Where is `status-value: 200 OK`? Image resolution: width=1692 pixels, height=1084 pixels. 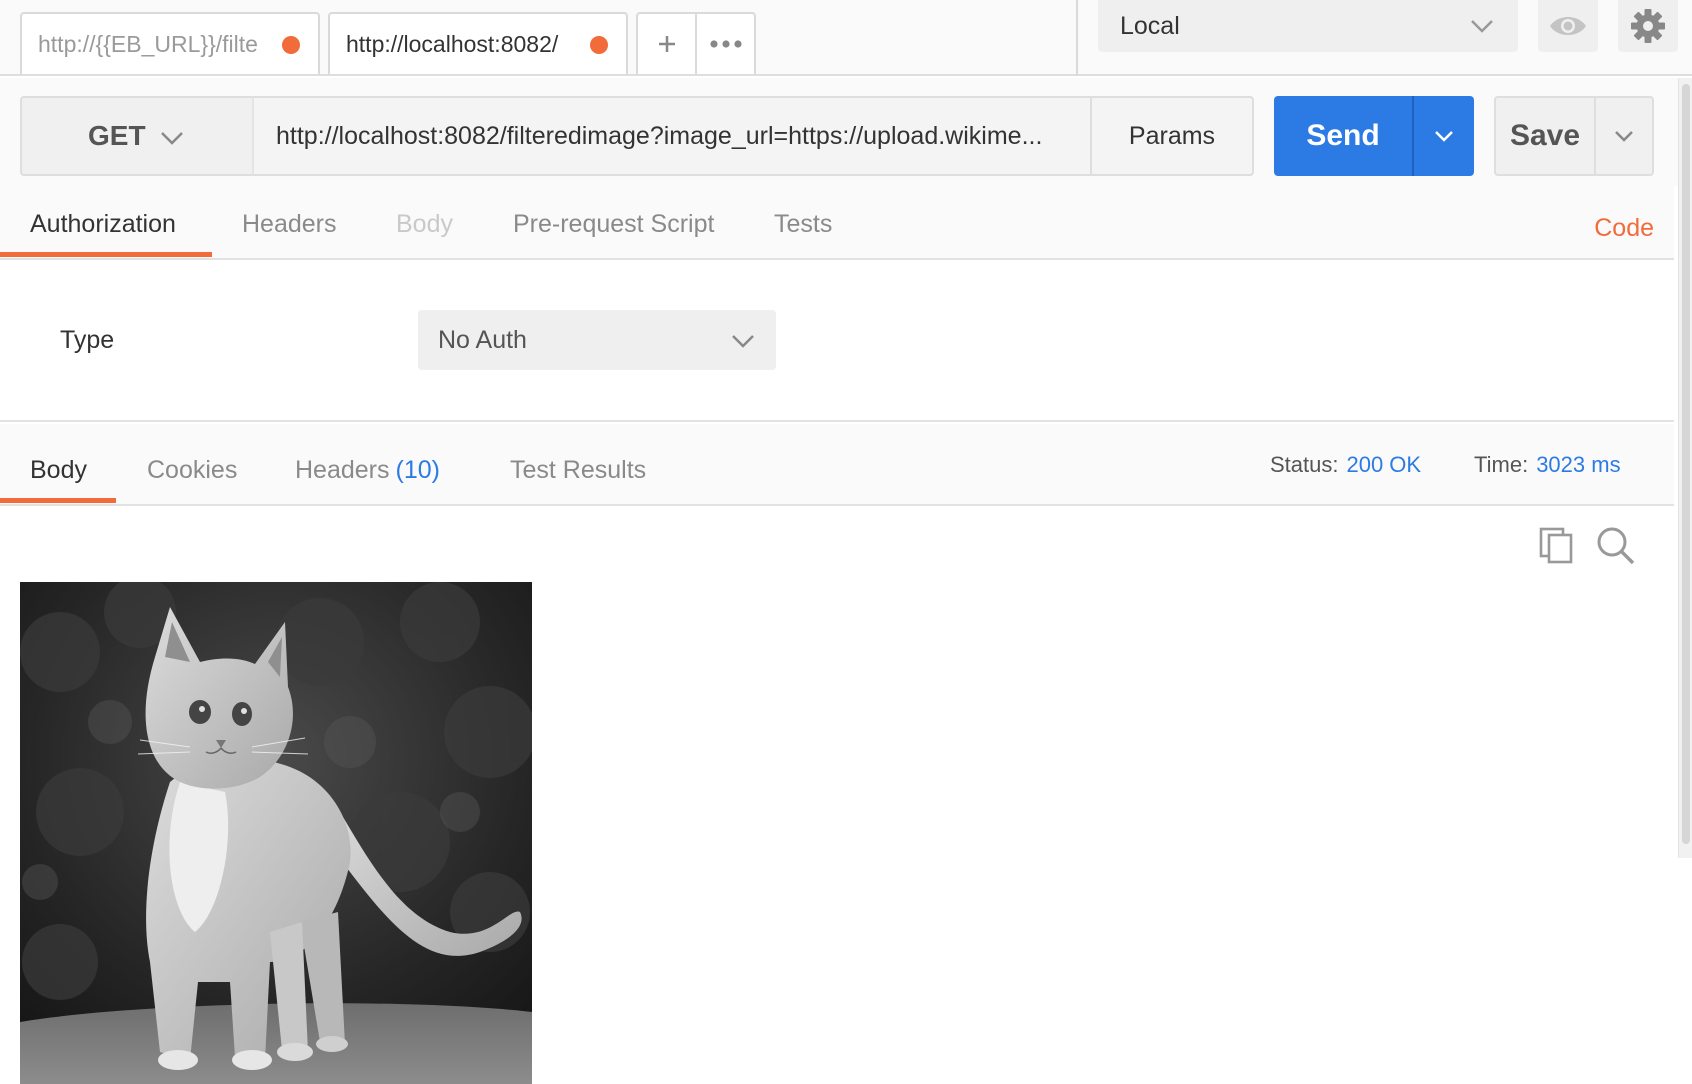
status-value: 200 OK is located at coordinates (1383, 464).